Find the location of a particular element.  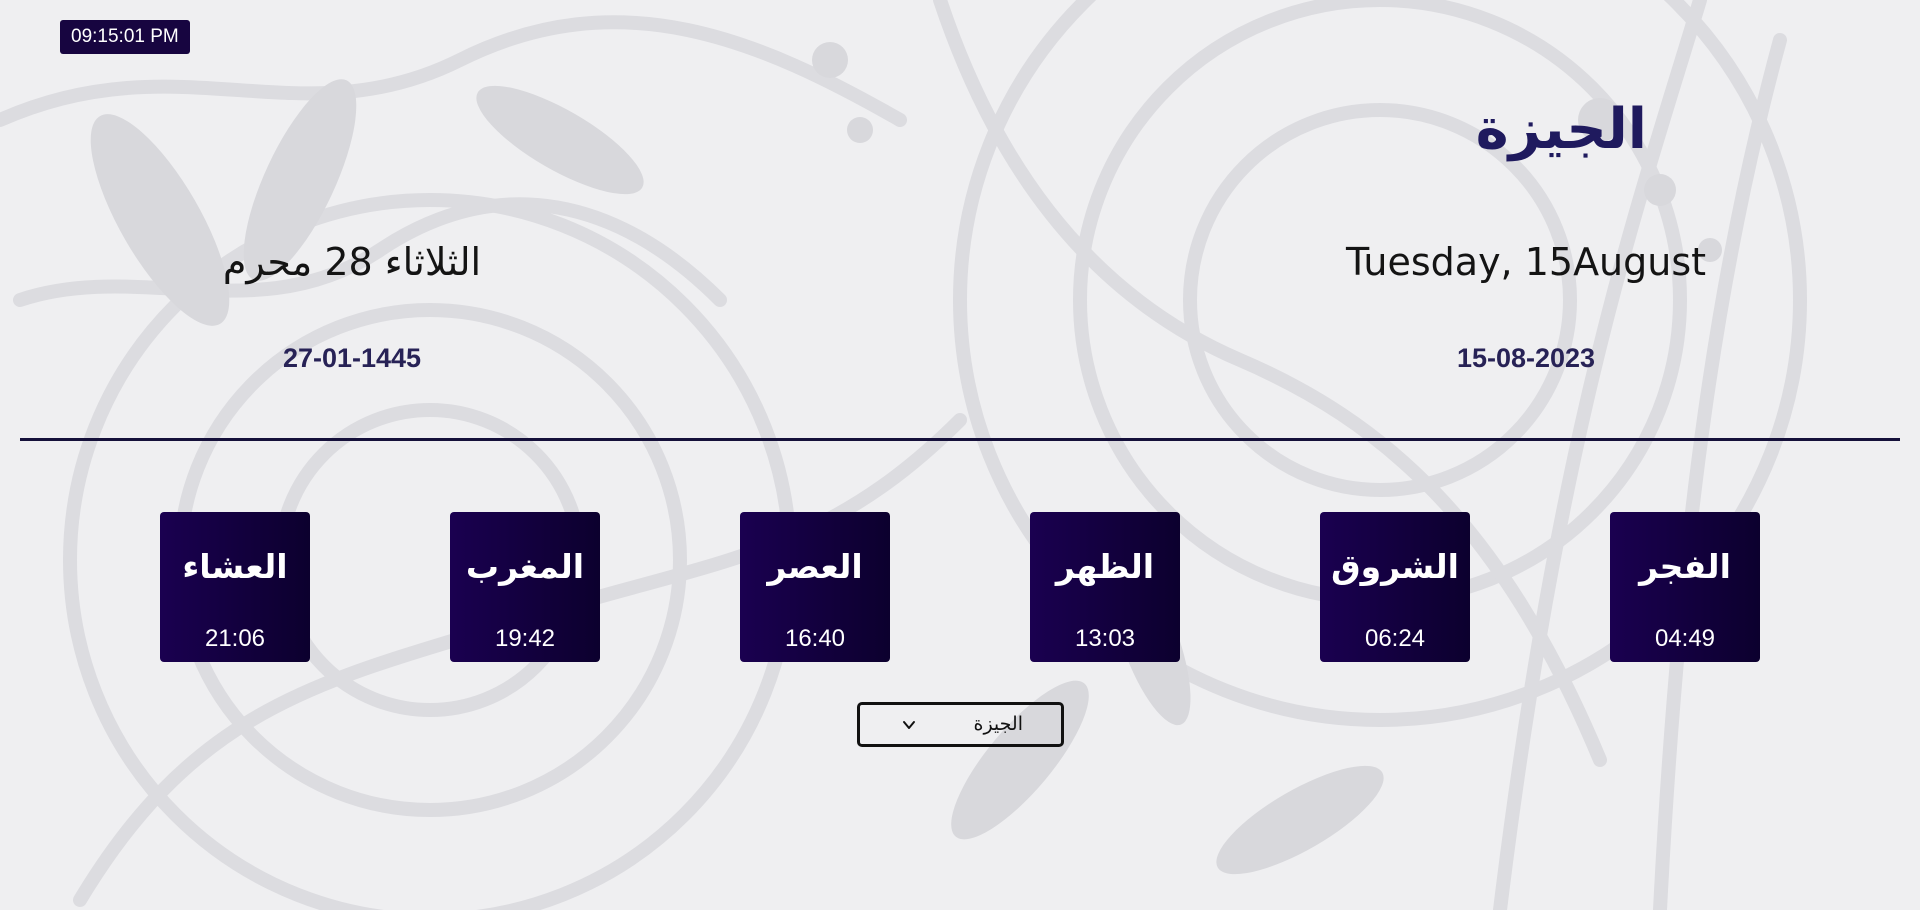

prayer-time: 19:42 is located at coordinates (525, 638).